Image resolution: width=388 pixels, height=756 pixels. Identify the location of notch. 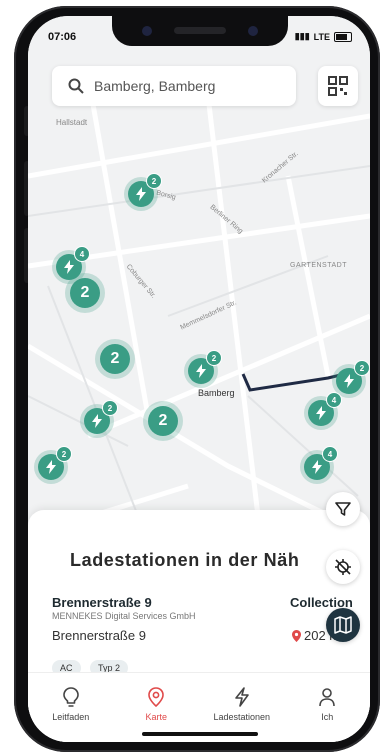
(200, 31).